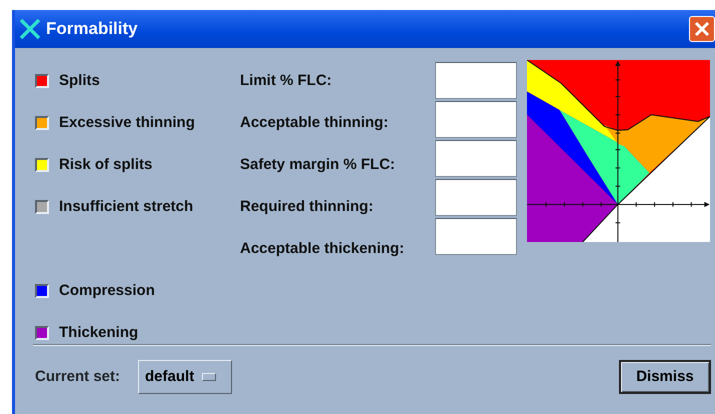  I want to click on field-label: Acceptable thickening:, so click(322, 248).